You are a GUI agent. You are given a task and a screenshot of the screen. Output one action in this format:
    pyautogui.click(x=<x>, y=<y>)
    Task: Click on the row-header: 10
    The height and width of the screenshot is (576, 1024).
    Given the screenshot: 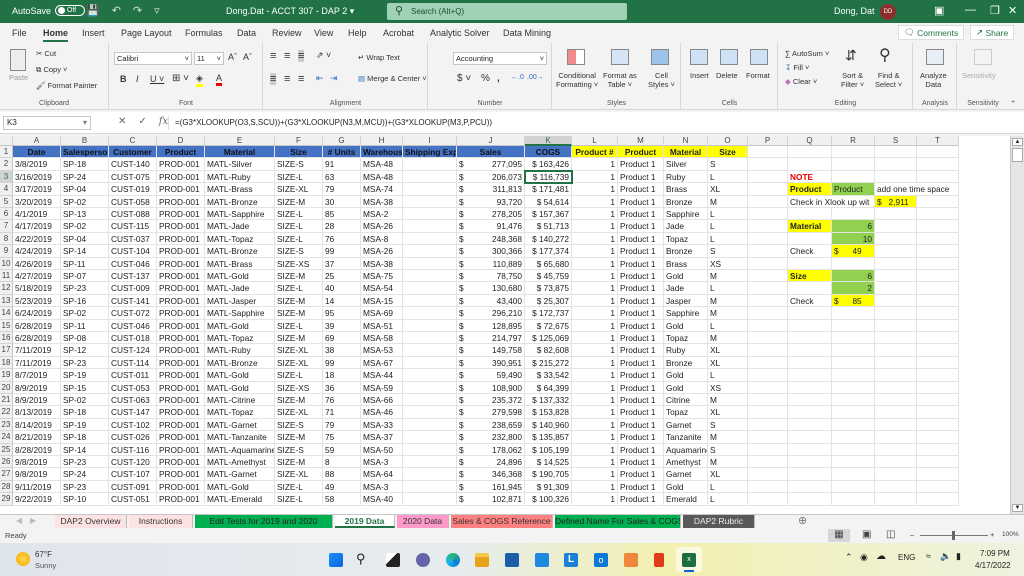 What is the action you would take?
    pyautogui.click(x=6, y=263)
    